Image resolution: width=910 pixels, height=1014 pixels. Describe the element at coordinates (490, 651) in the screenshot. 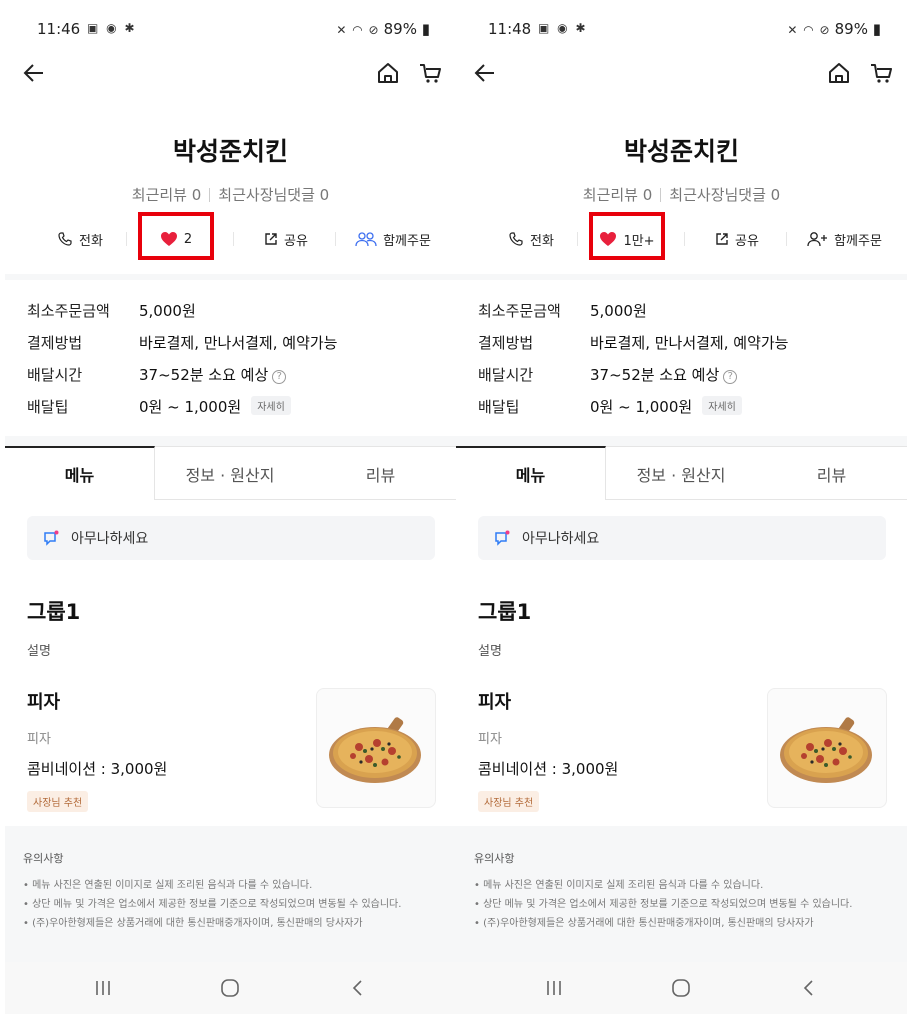

I see `menu-group-description: 설명` at that location.